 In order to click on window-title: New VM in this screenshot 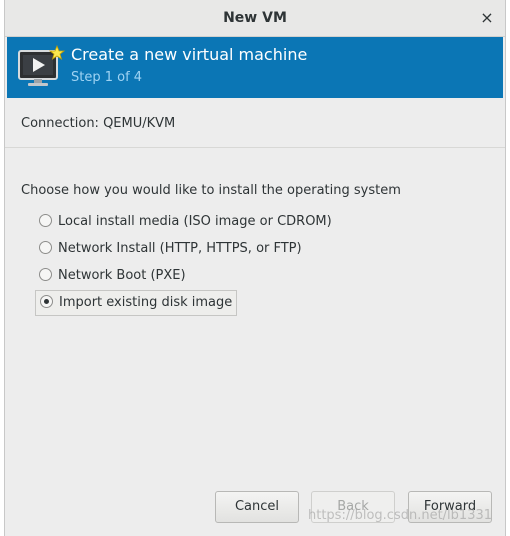, I will do `click(255, 18)`.